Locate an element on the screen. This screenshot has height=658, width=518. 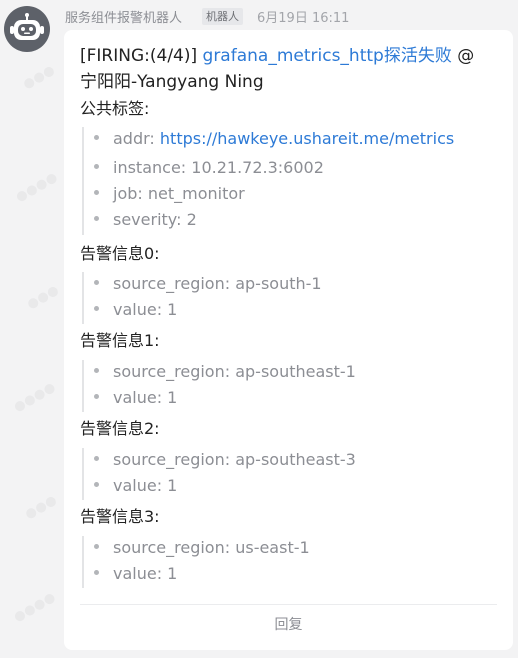
mention-symbol: @ is located at coordinates (466, 56).